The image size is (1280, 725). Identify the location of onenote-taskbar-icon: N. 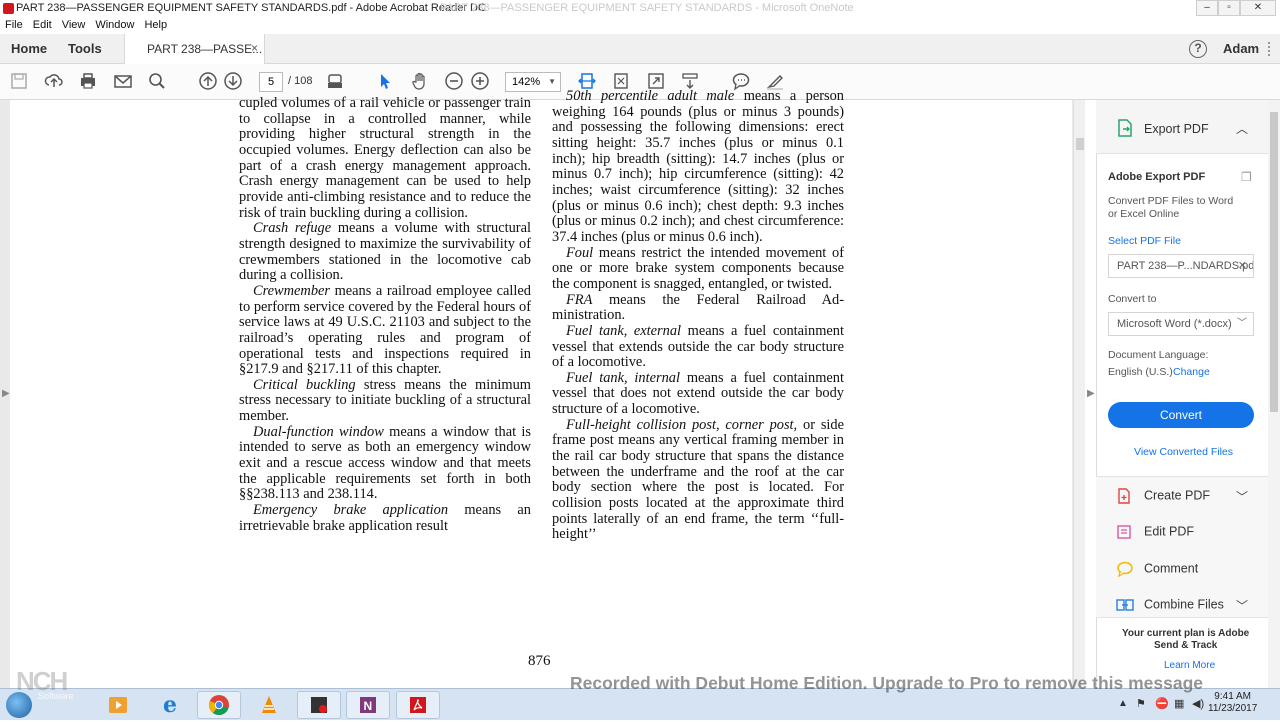
(368, 705).